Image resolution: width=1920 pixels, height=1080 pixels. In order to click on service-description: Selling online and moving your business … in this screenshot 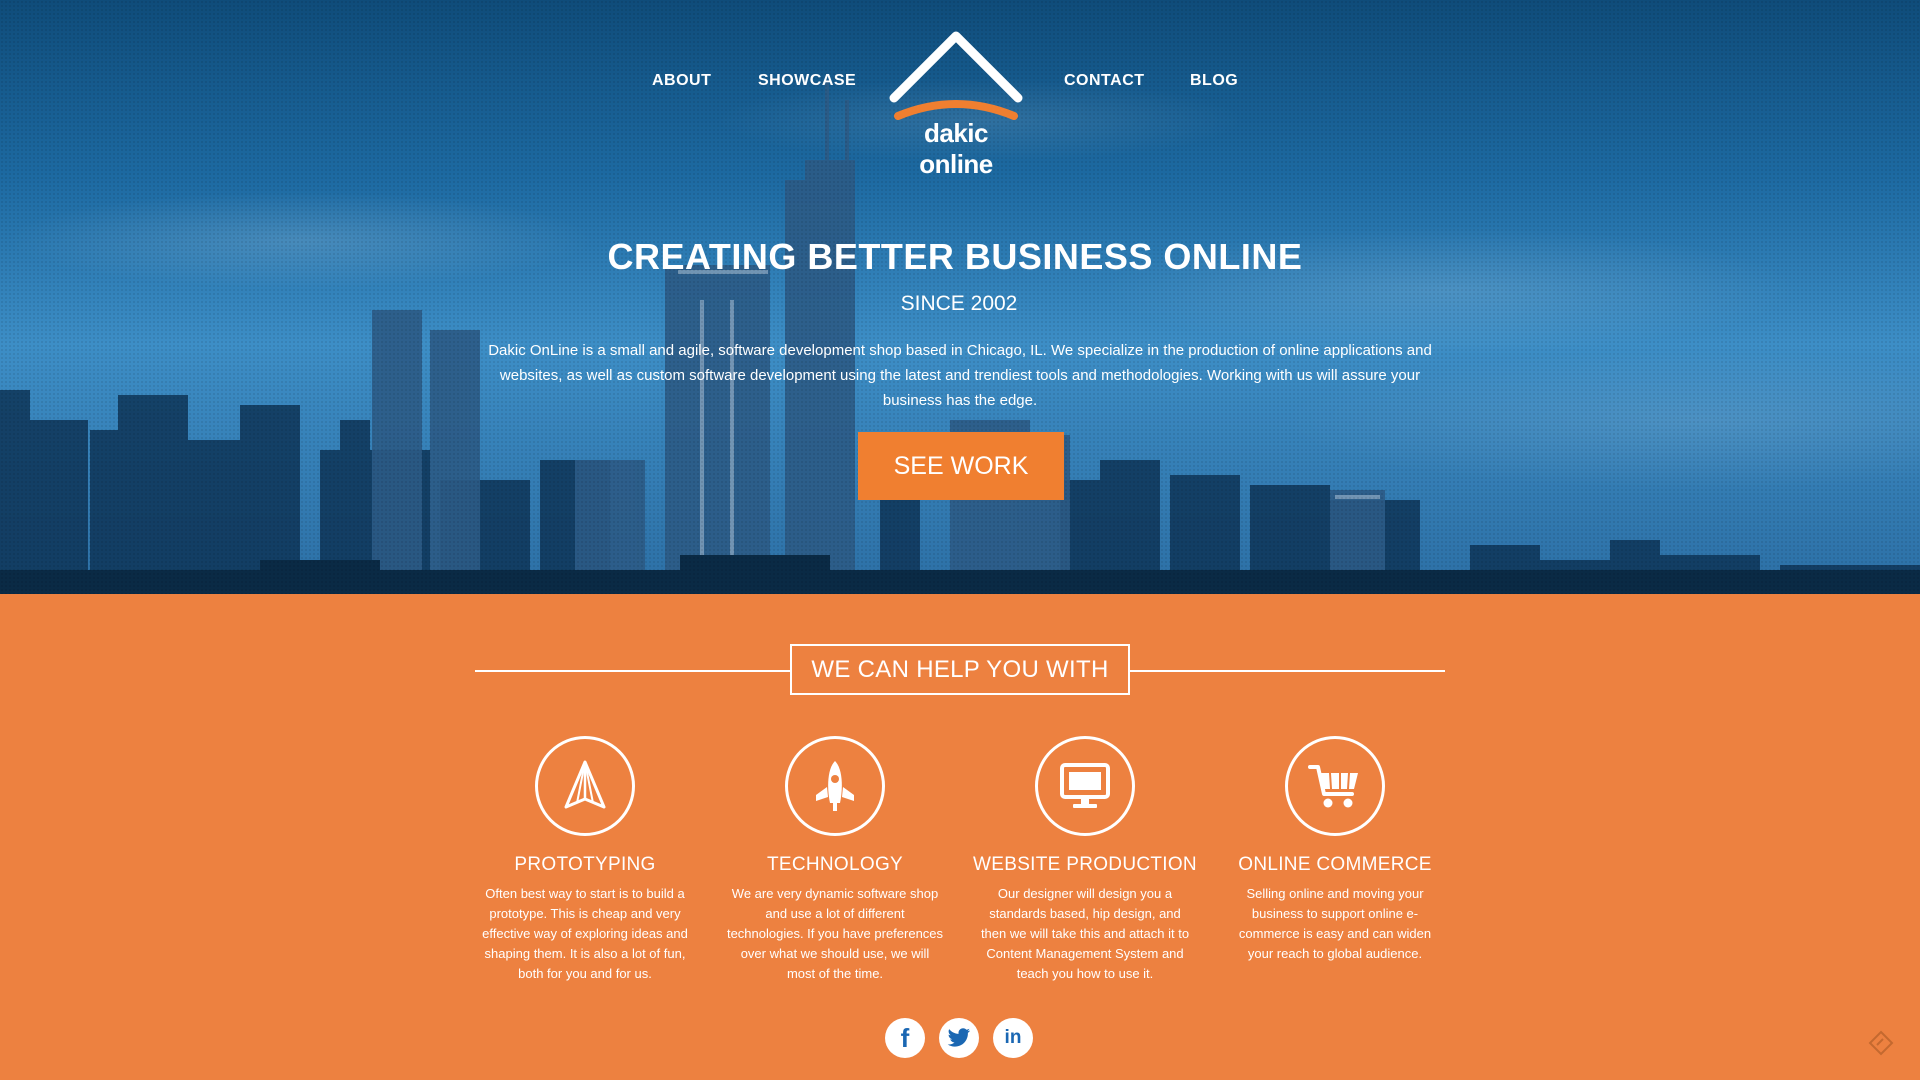, I will do `click(1335, 923)`.